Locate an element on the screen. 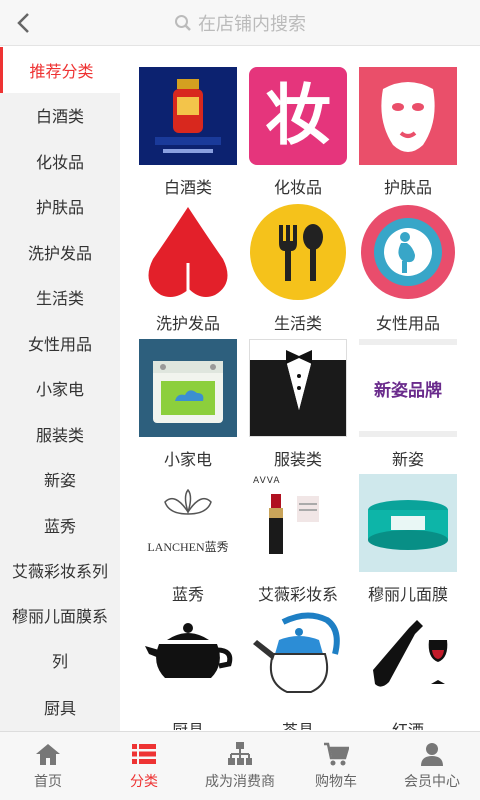 Image resolution: width=480 pixels, height=800 pixels. tuxedo-icon is located at coordinates (298, 388).